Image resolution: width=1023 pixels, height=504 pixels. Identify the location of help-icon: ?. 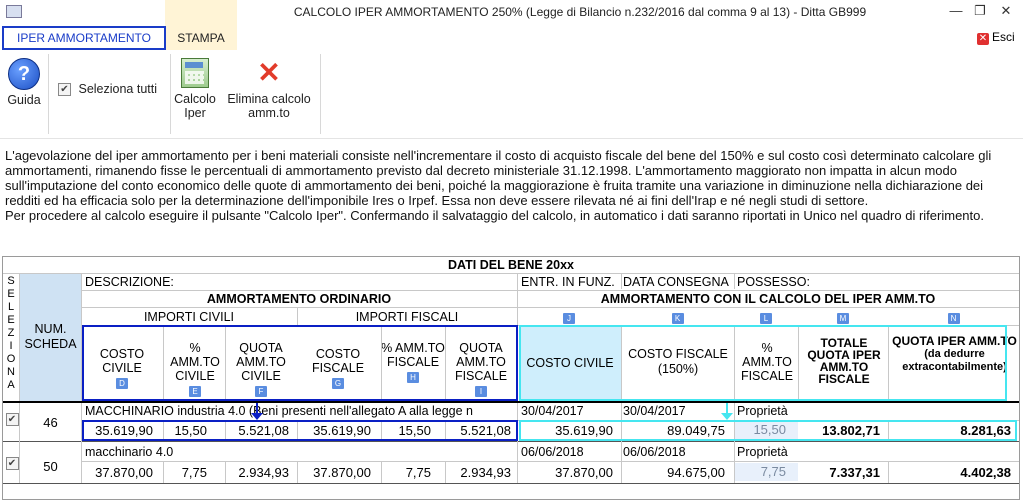
(24, 74).